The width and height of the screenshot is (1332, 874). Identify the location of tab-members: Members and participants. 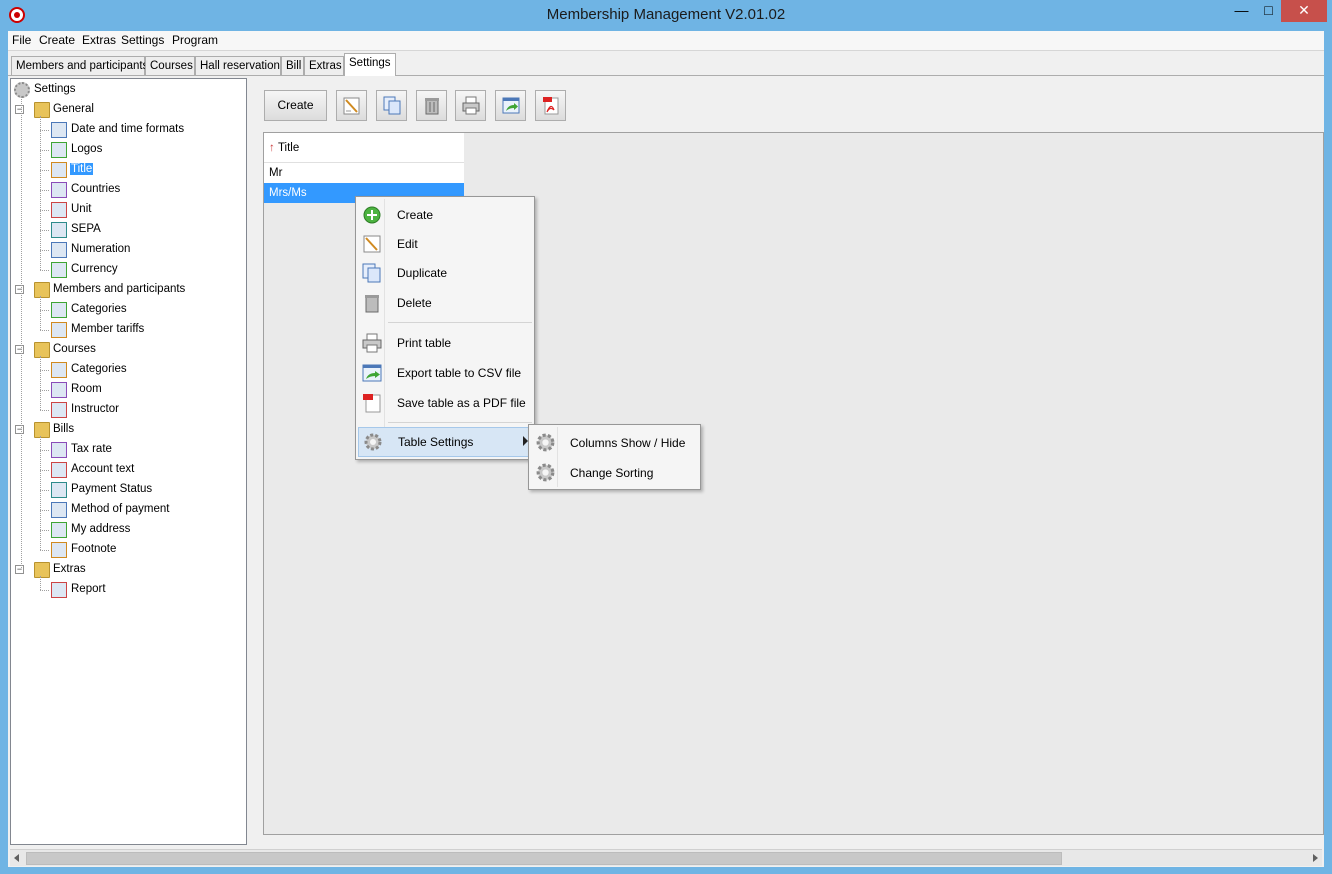
(79, 65).